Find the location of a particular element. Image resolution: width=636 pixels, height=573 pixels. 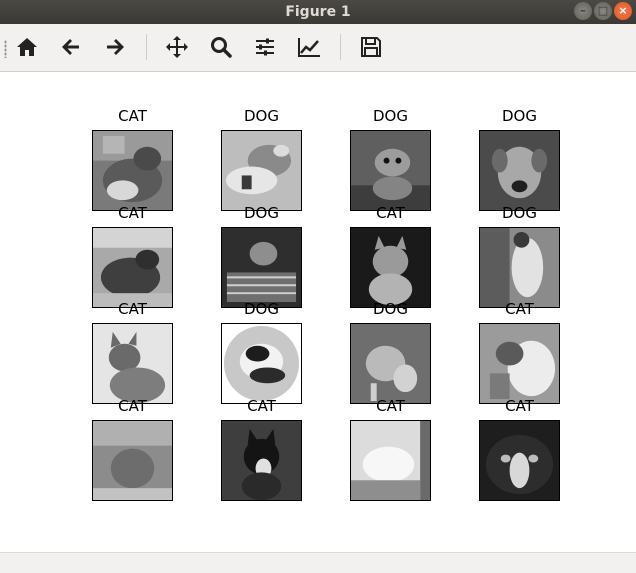

window-titlebar: Figure 1 – □ × is located at coordinates (318, 12).